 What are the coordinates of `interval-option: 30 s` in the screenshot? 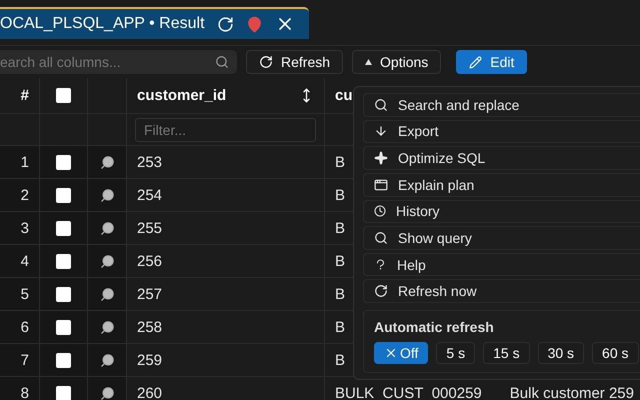 It's located at (561, 353).